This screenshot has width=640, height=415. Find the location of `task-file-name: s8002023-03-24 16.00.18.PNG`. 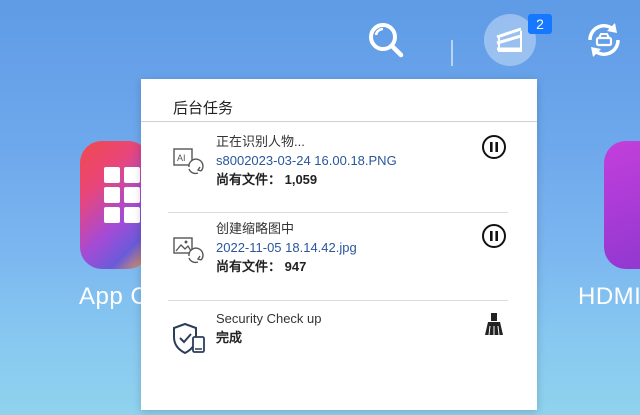

task-file-name: s8002023-03-24 16.00.18.PNG is located at coordinates (306, 160).